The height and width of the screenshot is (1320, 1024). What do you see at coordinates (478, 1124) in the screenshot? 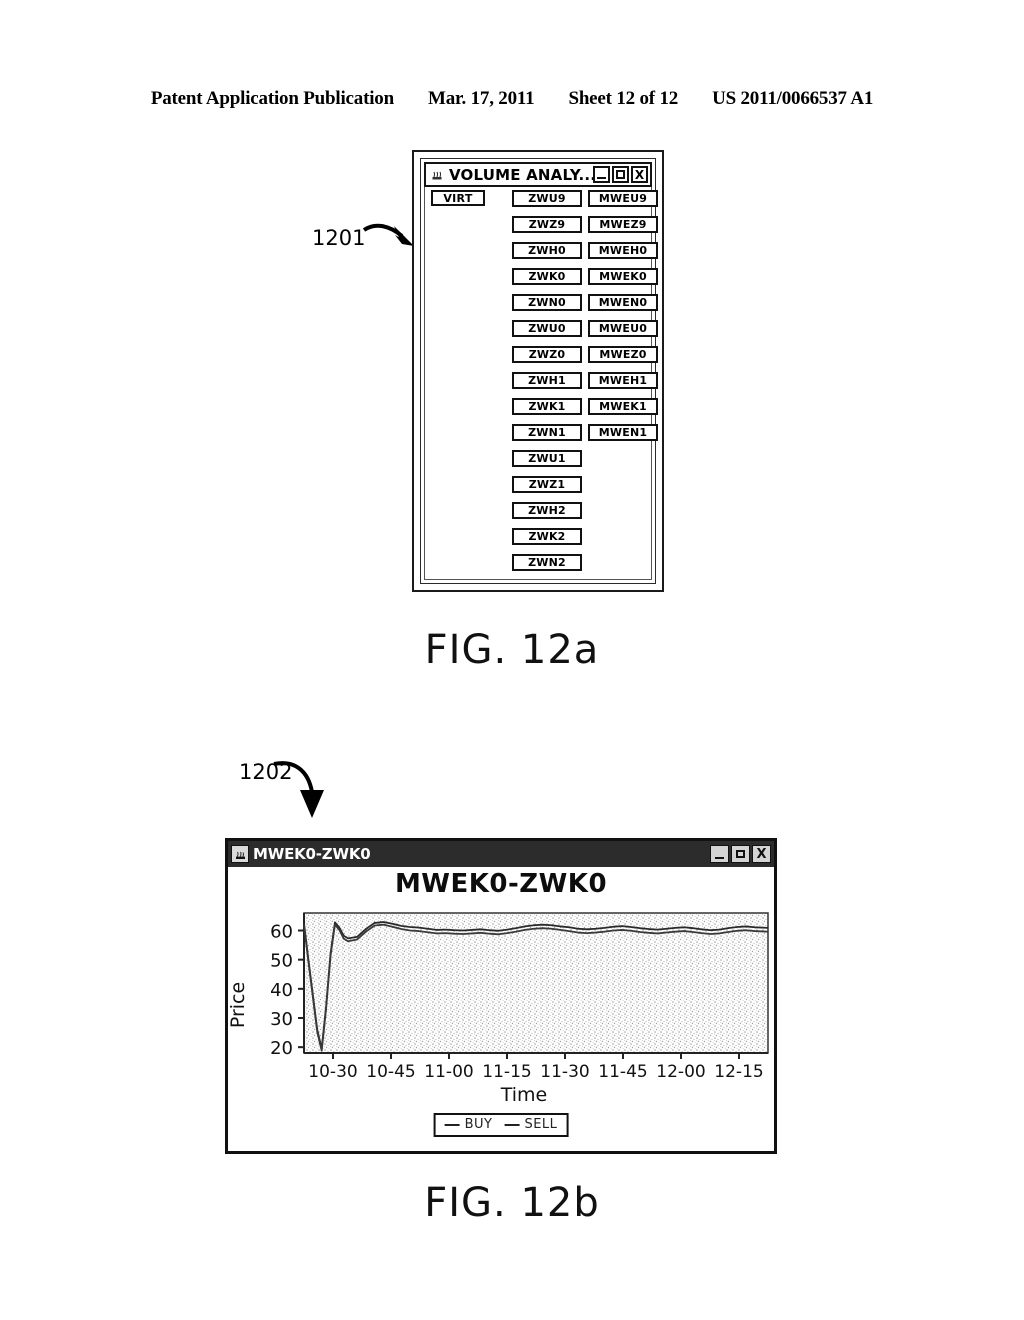
I see `legend-label-buy: BUY` at bounding box center [478, 1124].